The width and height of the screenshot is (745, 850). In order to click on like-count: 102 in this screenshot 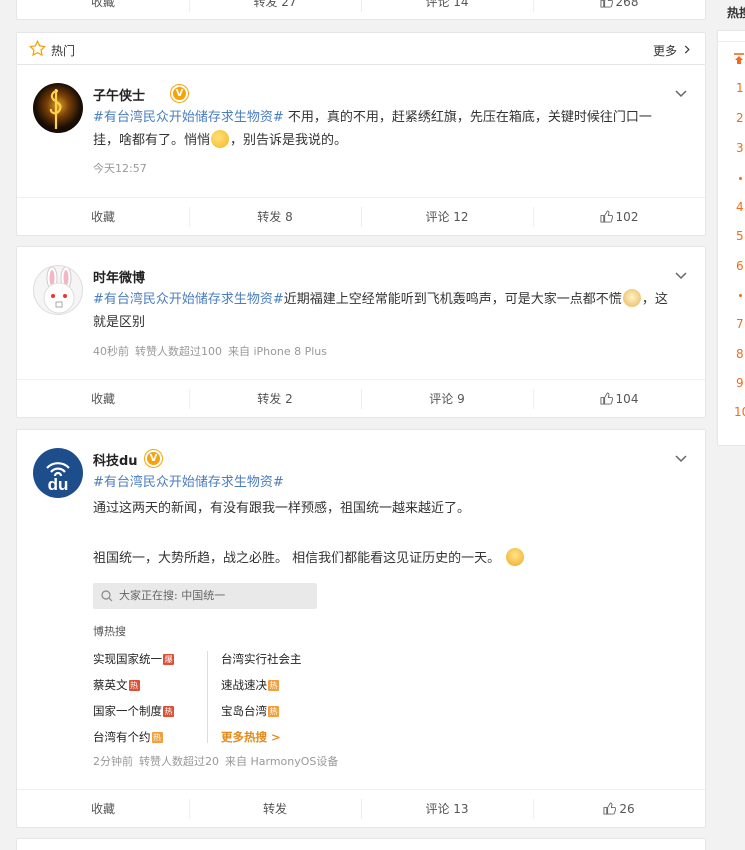, I will do `click(627, 216)`.